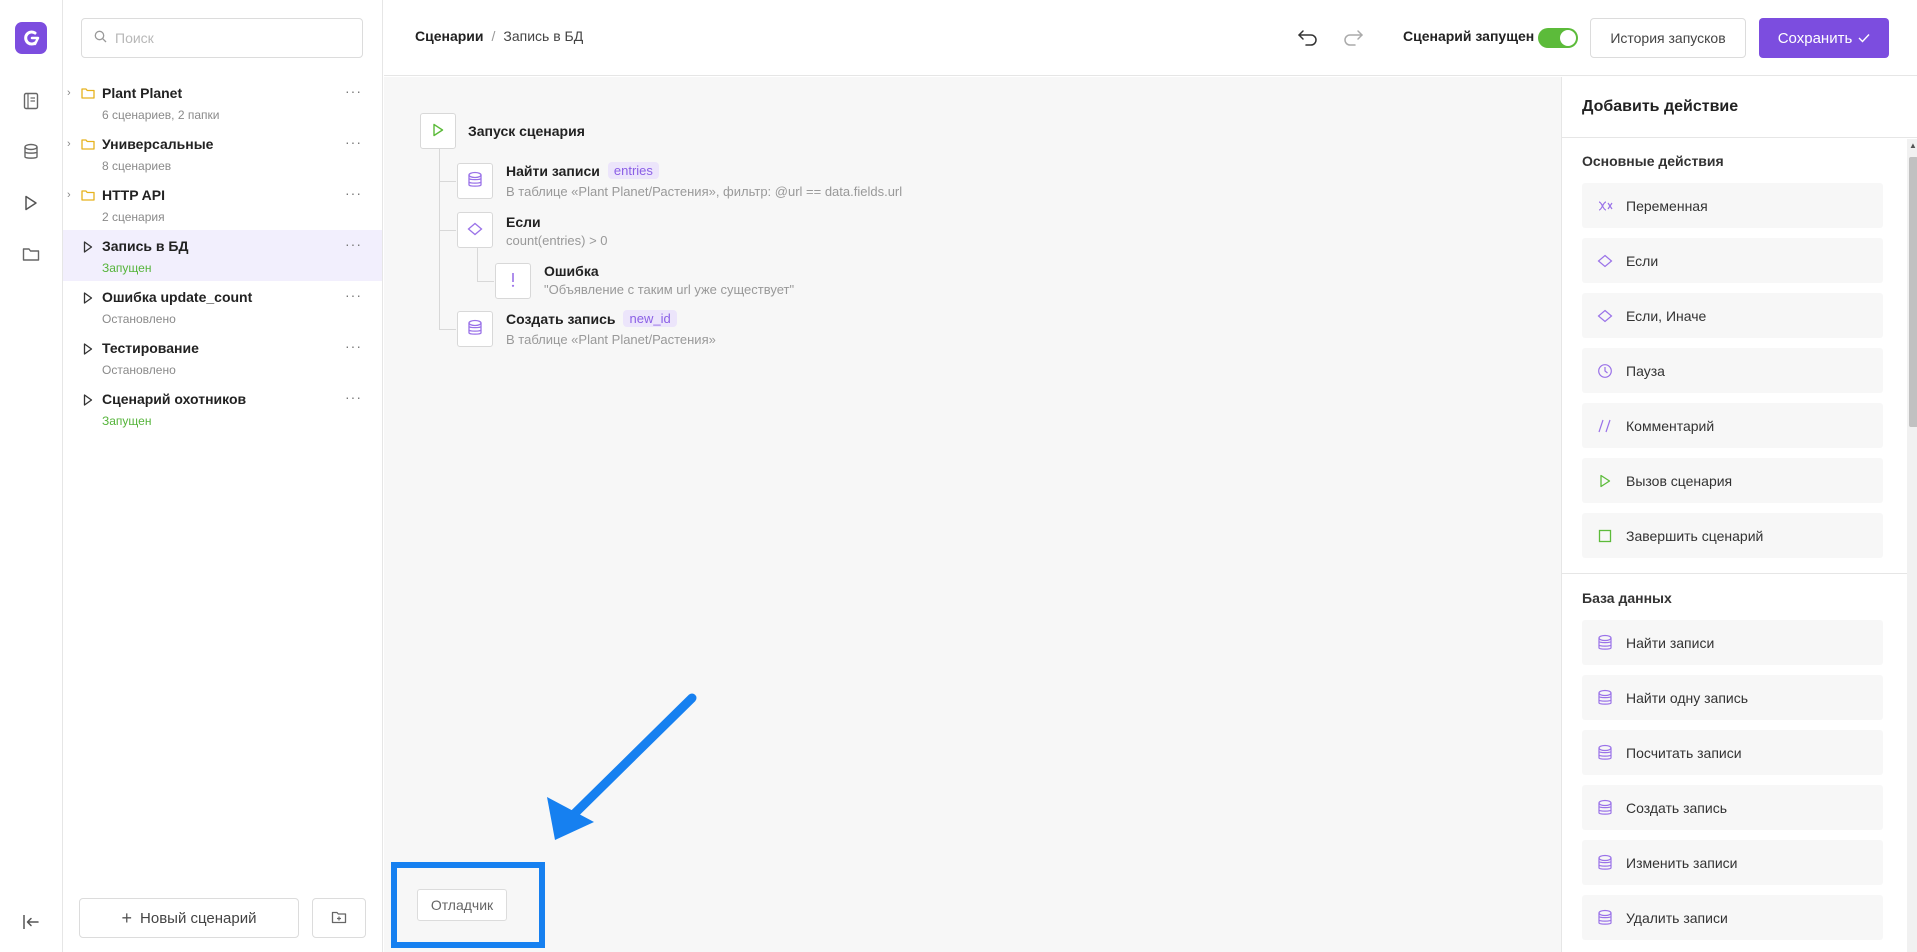 The height and width of the screenshot is (952, 1917). I want to click on tree-item-folder: › Универсальные 8 сценариев ···, so click(222, 153).